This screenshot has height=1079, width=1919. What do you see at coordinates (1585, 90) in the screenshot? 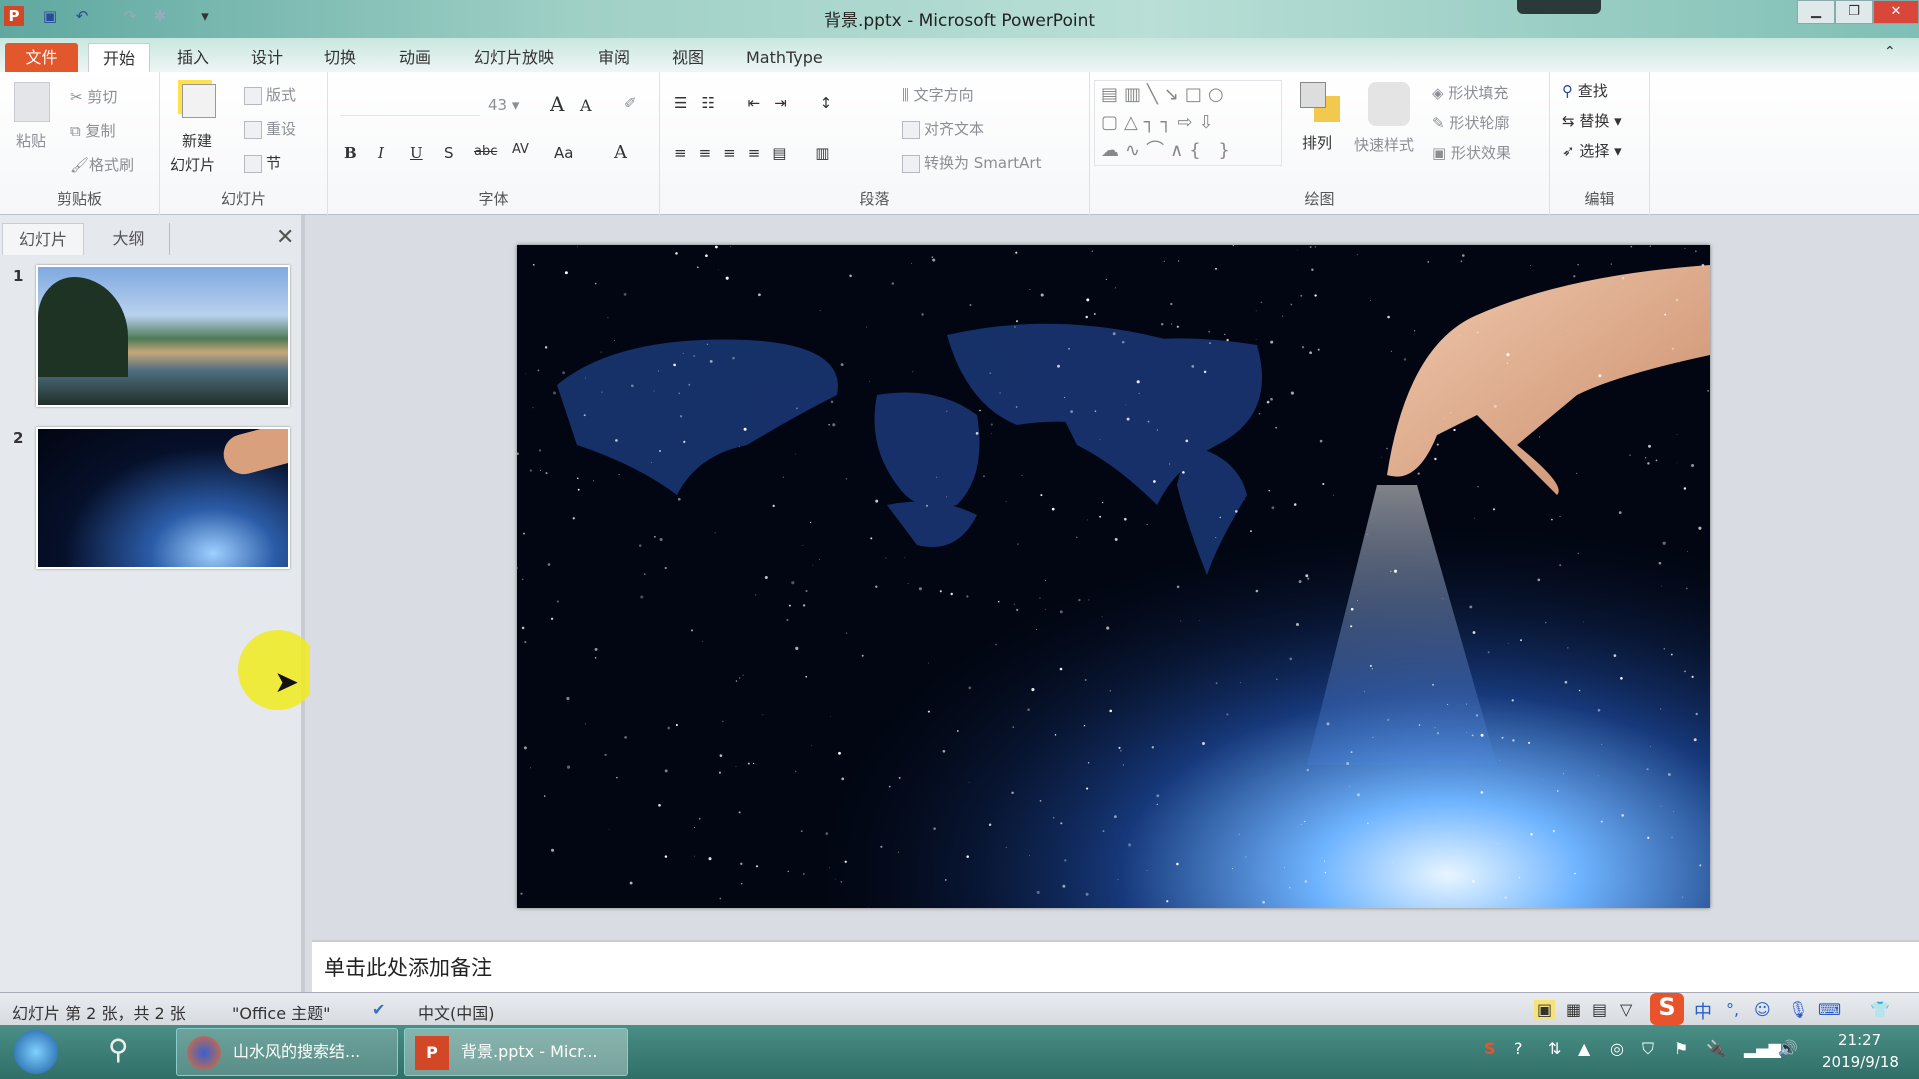
I see `find-button: ⚲ 查找` at bounding box center [1585, 90].